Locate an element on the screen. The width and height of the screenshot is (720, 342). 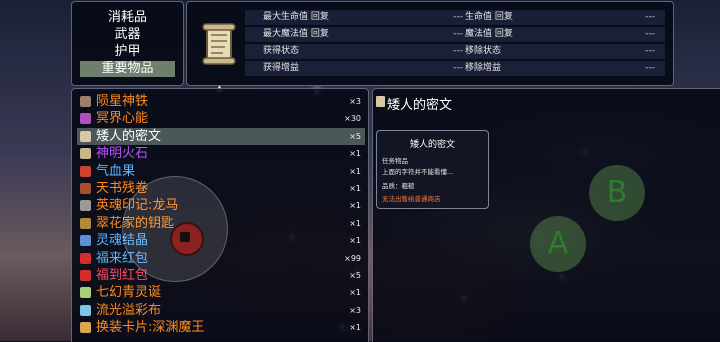
category-armor: 护甲 is located at coordinates (127, 52).